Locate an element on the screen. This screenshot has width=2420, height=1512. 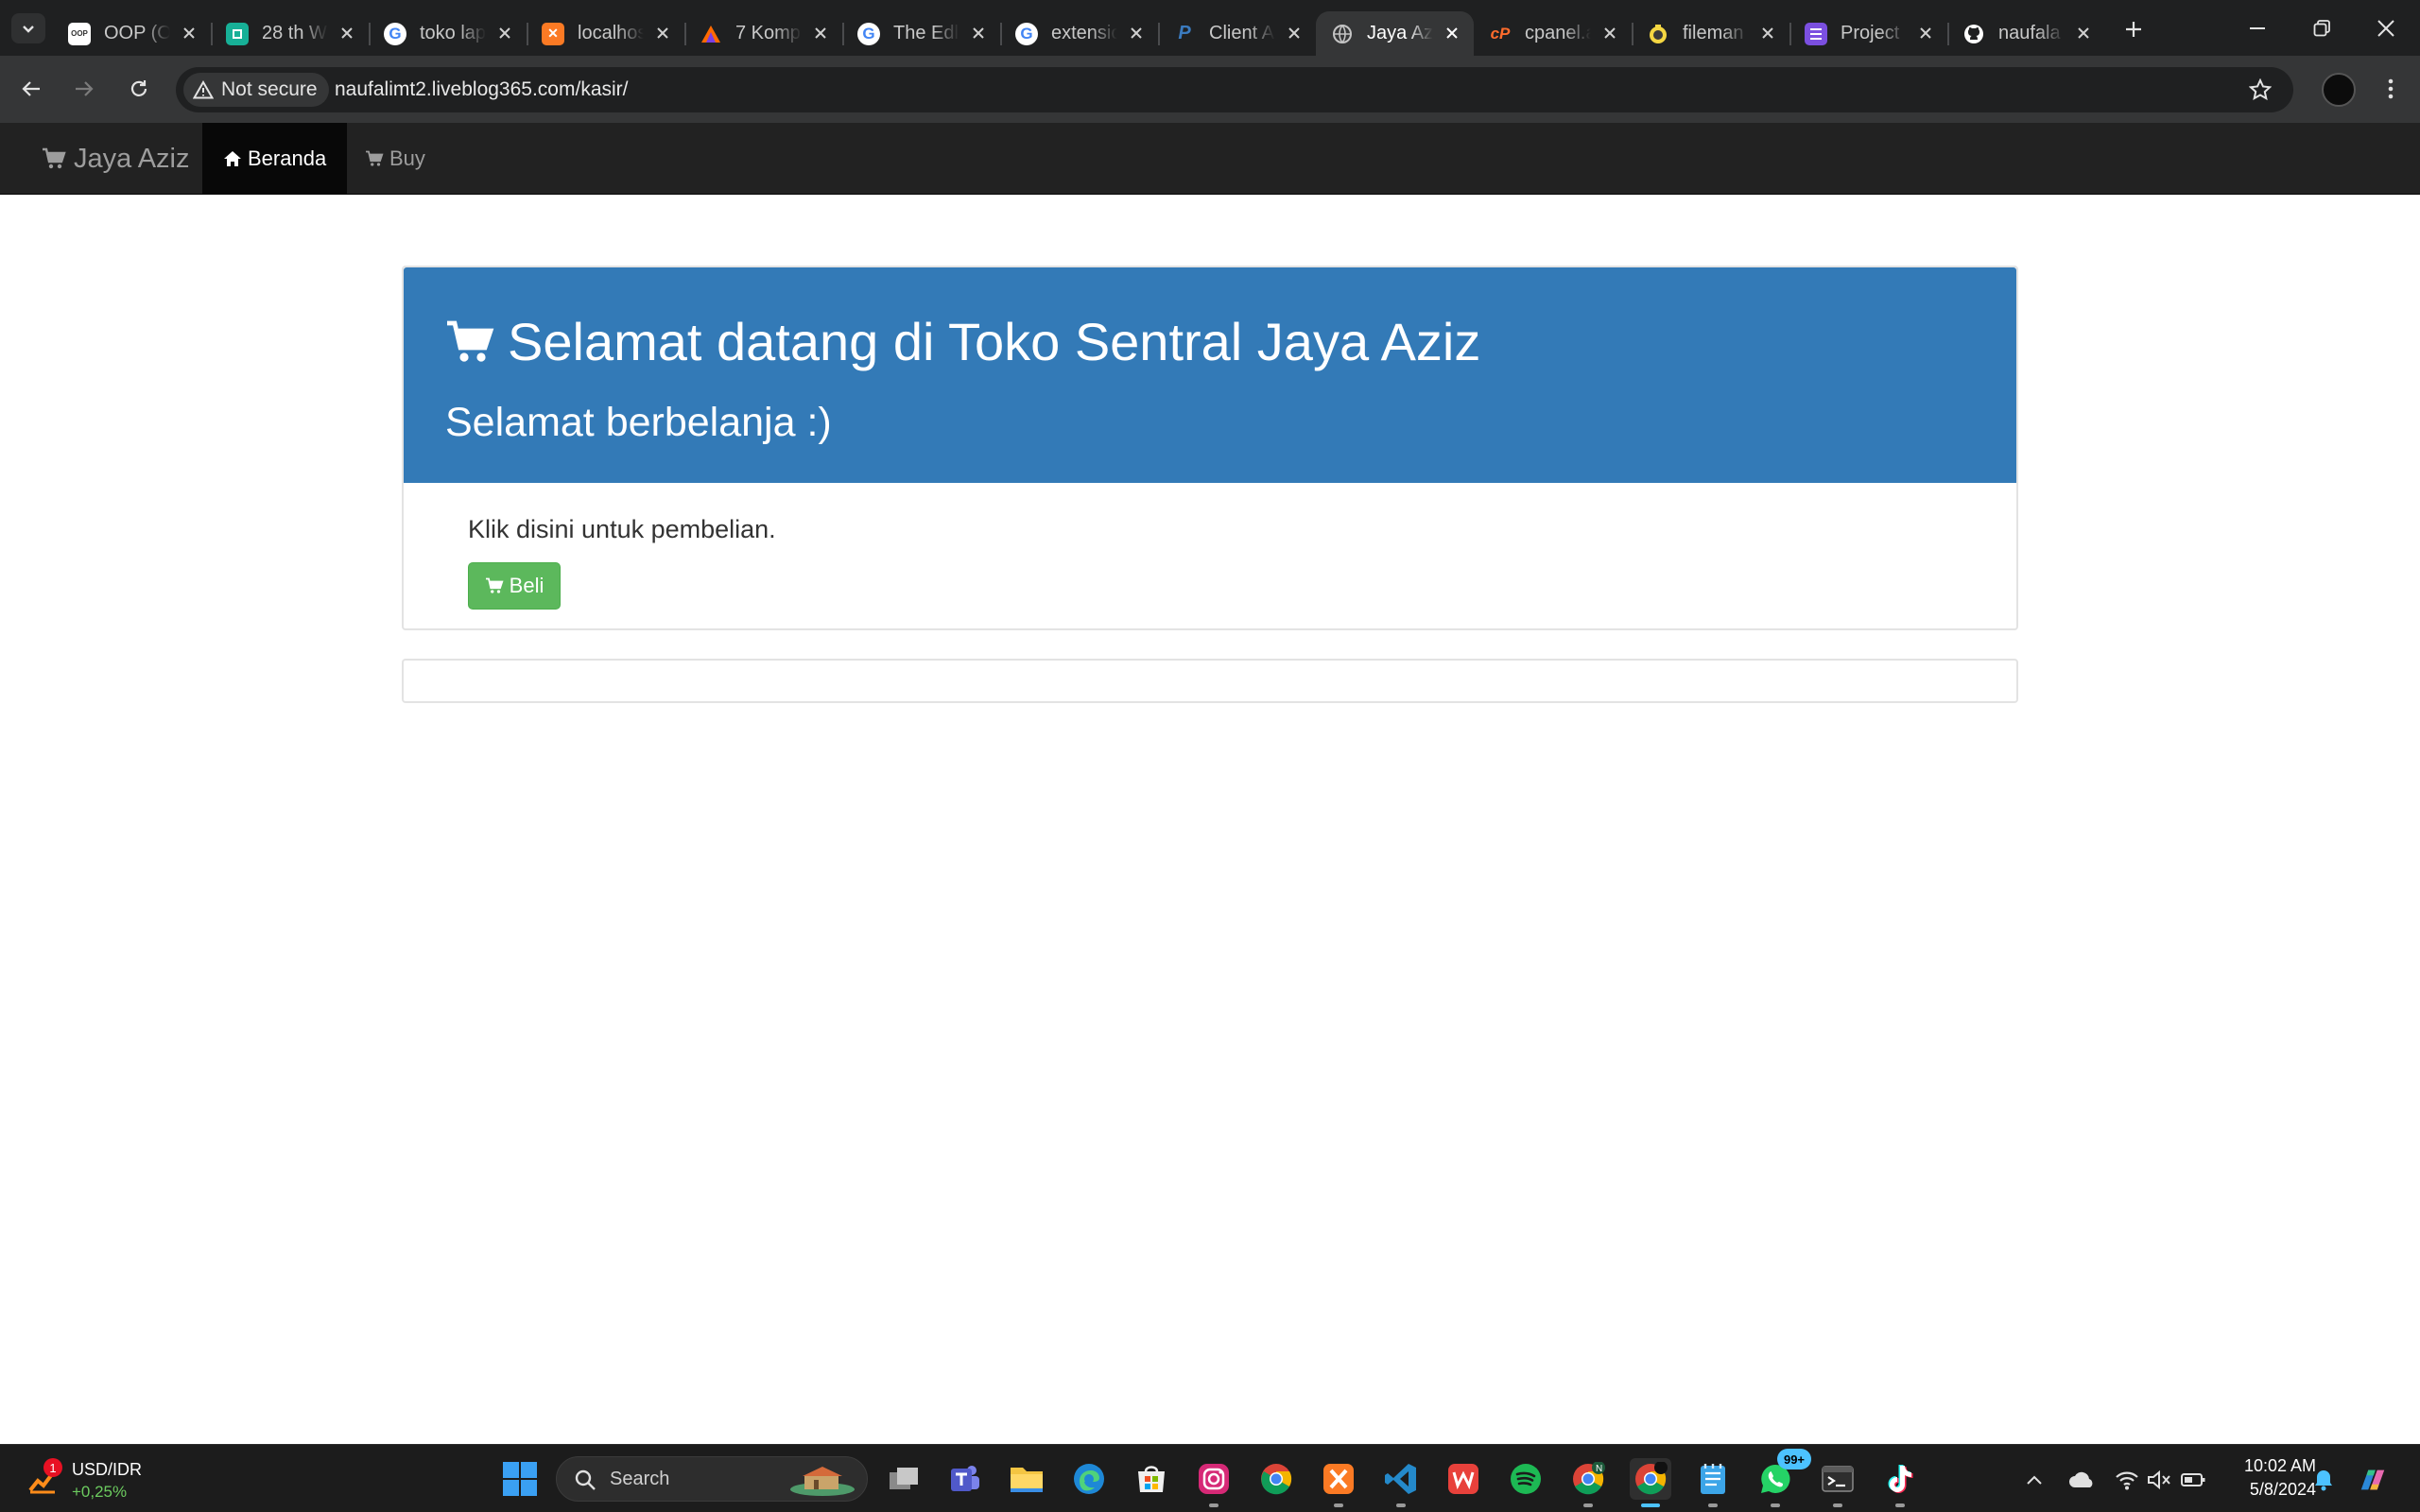
security-chip: Not secure is located at coordinates (256, 90).